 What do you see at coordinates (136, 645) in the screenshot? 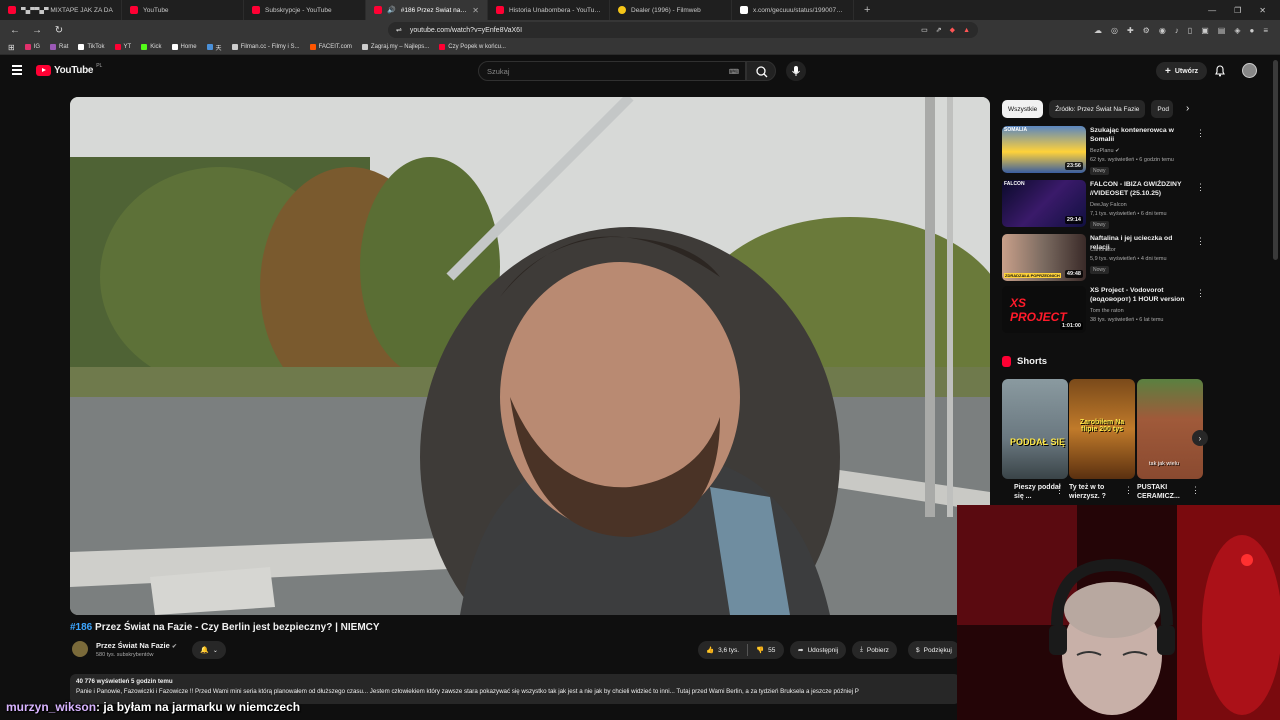
I see `channel-name-row: Przez Świat Na Fazie ✔` at bounding box center [136, 645].